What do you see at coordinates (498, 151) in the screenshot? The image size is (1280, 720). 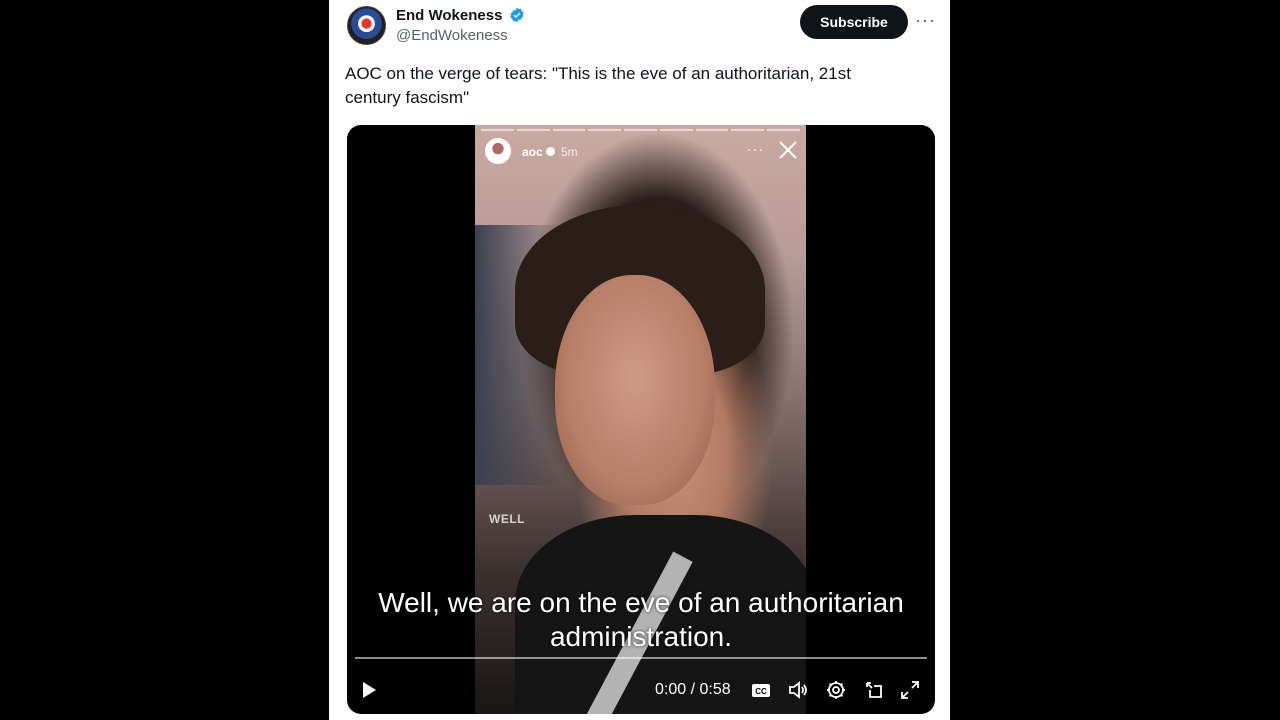 I see `story-avatar` at bounding box center [498, 151].